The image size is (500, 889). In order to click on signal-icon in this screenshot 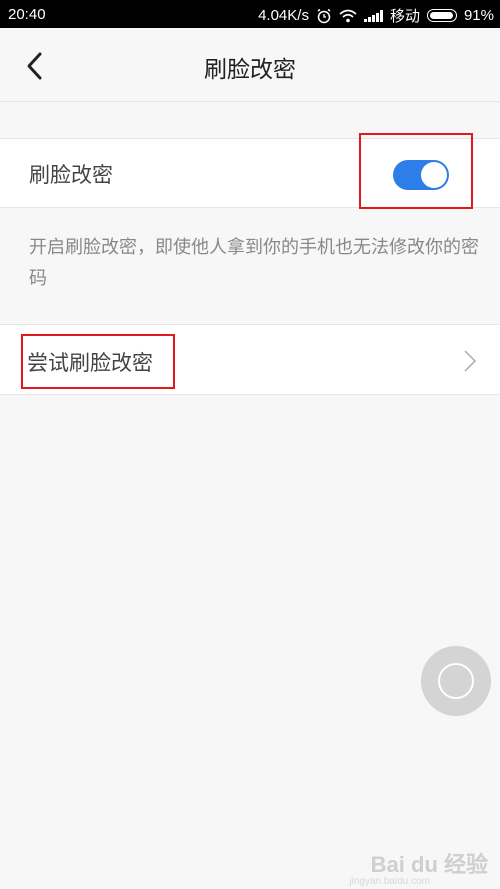, I will do `click(373, 15)`.